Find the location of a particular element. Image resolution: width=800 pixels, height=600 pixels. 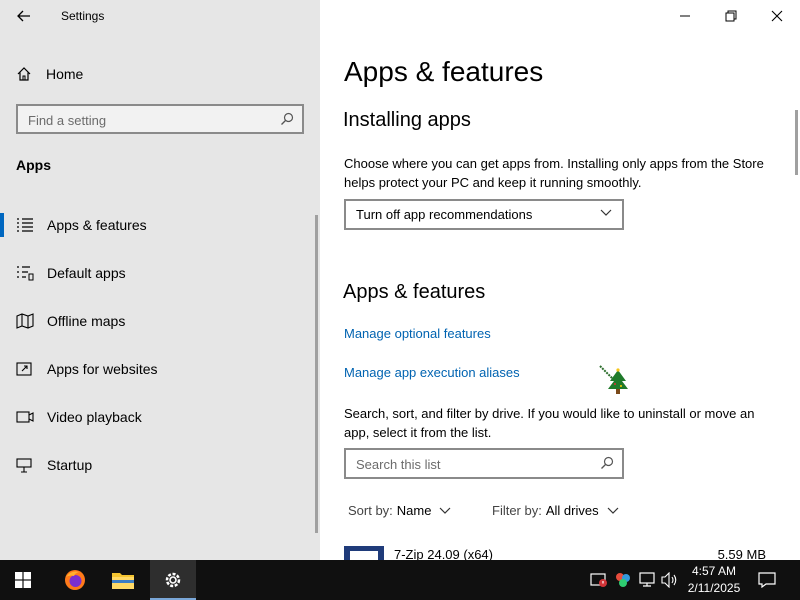

map-icon is located at coordinates (25, 321).